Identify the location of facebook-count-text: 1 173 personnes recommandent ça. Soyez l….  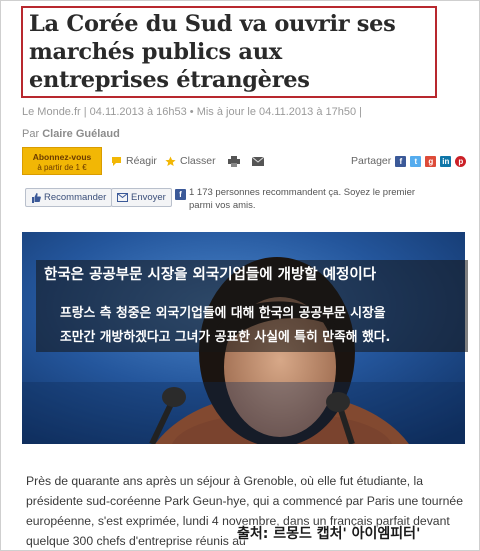
(302, 199).